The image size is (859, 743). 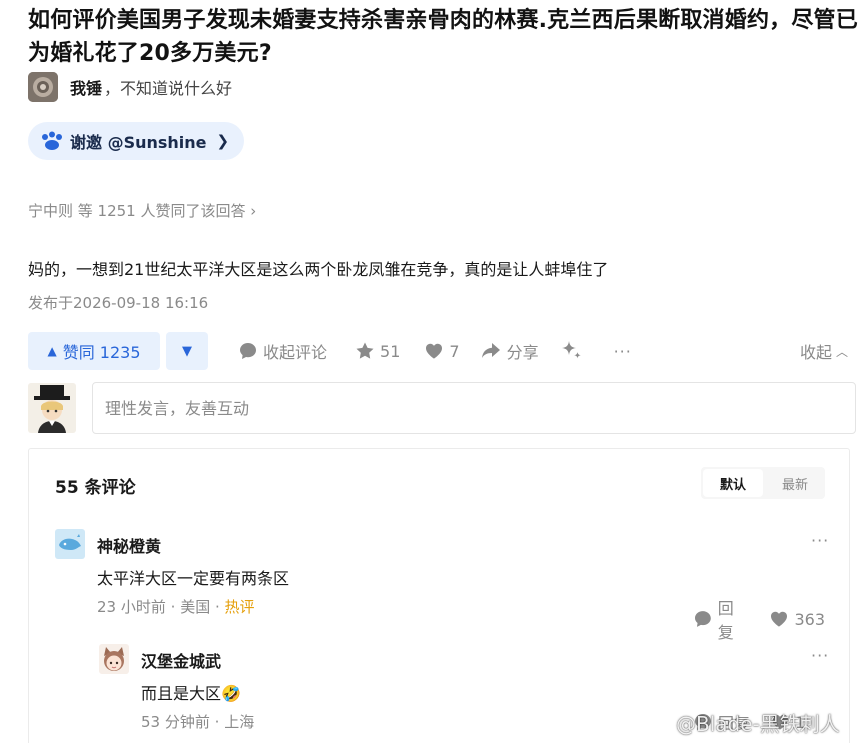 What do you see at coordinates (101, 352) in the screenshot?
I see `upvote-label: 赞同 1235` at bounding box center [101, 352].